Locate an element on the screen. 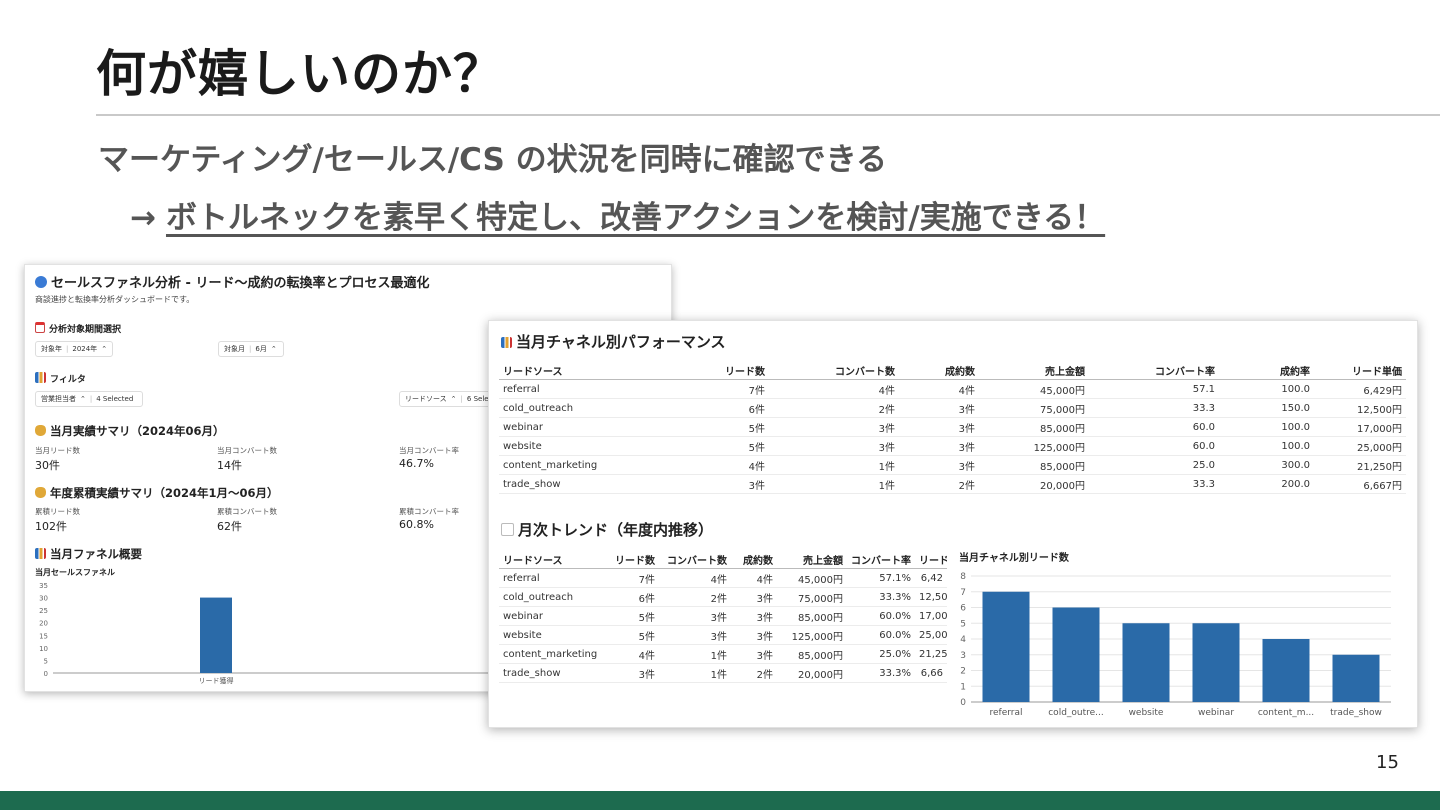 Image resolution: width=1440 pixels, height=810 pixels. metric-label: 累積コンバート率 is located at coordinates (429, 511).